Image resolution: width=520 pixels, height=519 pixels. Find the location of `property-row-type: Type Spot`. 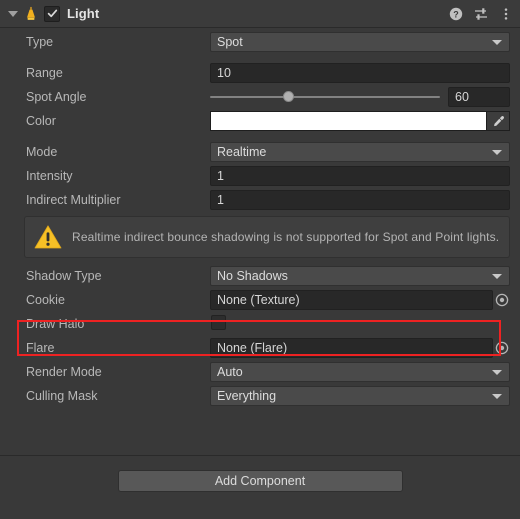

property-row-type: Type Spot is located at coordinates (260, 42).